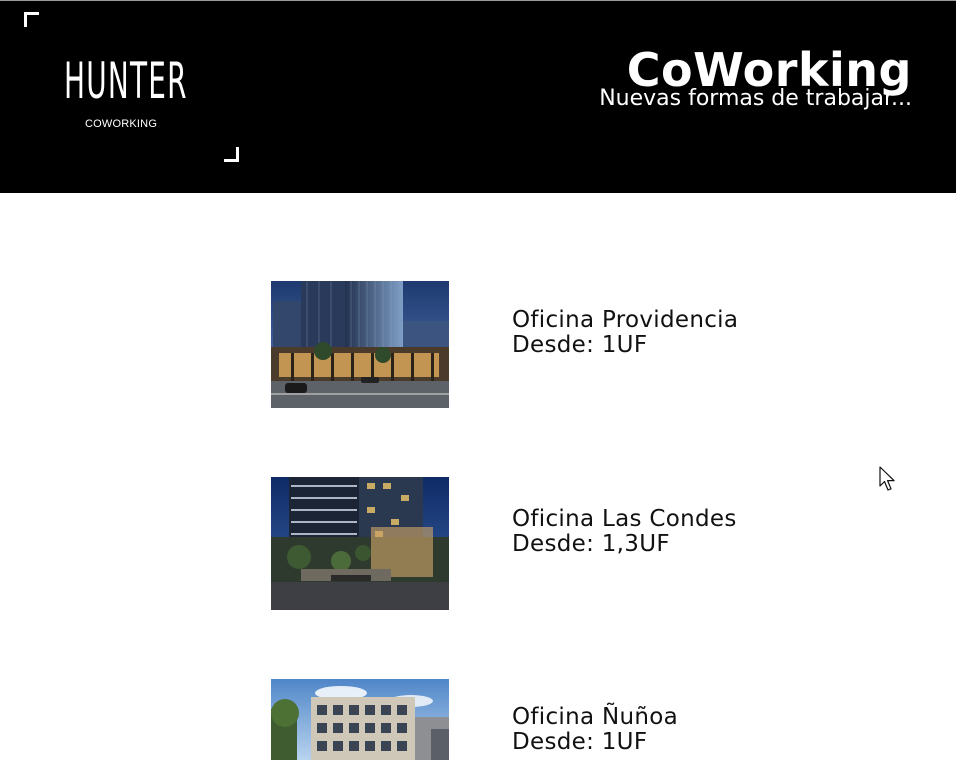 The width and height of the screenshot is (956, 760). Describe the element at coordinates (478, 0) in the screenshot. I see `header-top-border` at that location.